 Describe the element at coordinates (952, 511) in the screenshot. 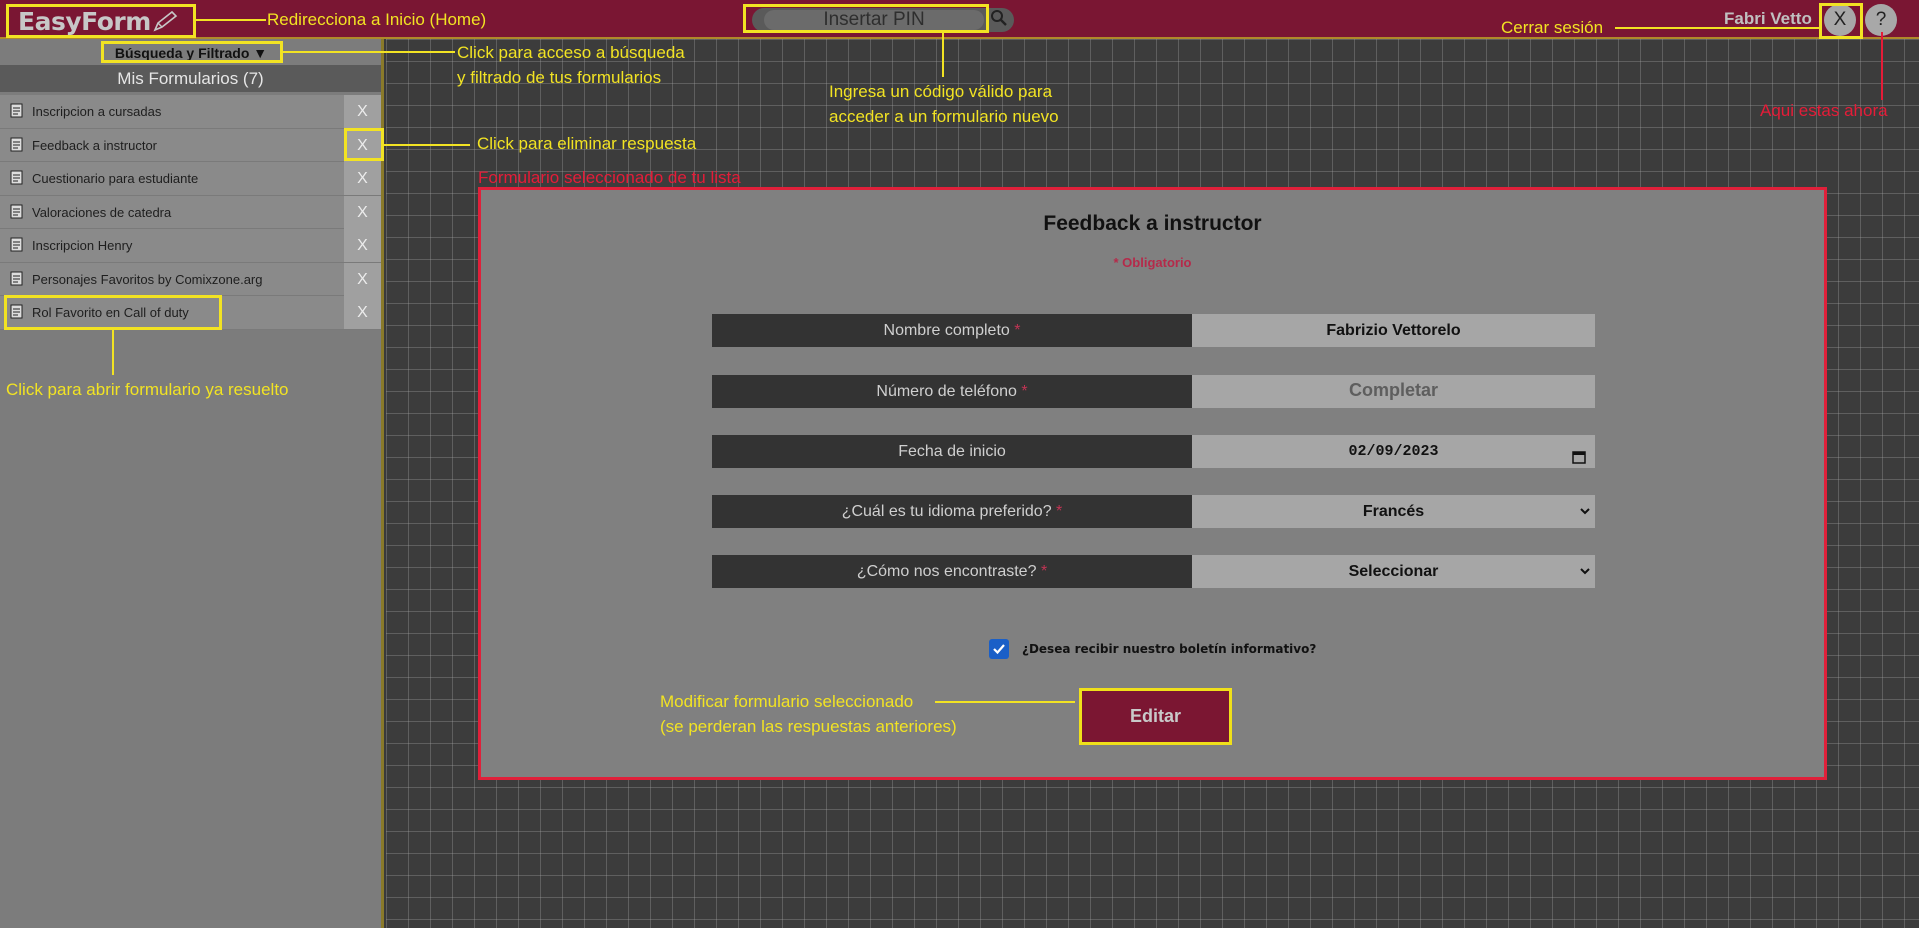

I see `field-label: ¿Cuál es tu idioma preferido? *` at that location.